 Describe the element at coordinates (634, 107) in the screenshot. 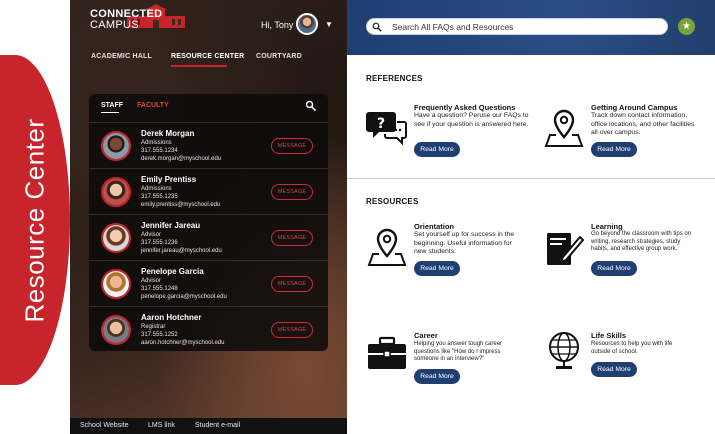

I see `item-title: Getting Around Campus` at that location.